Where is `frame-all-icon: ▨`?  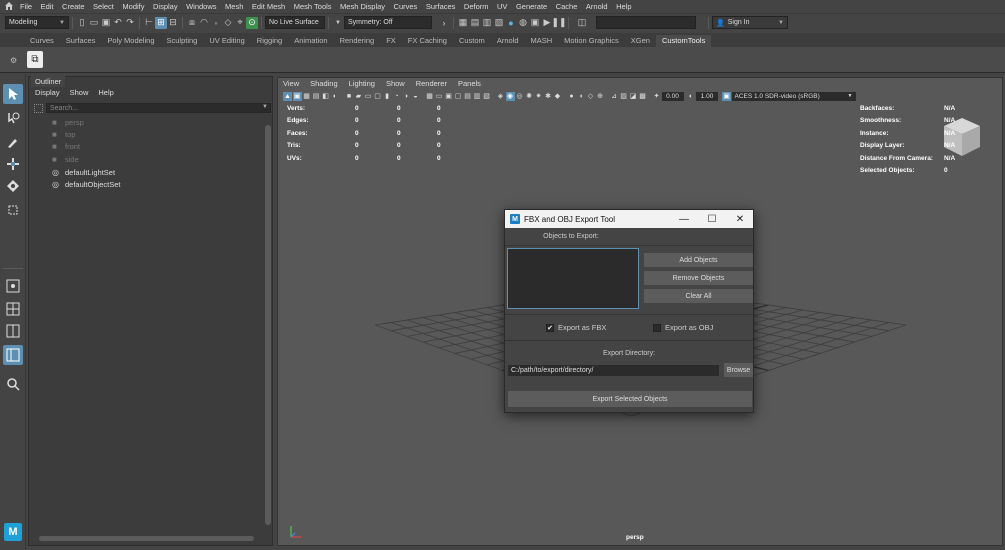 frame-all-icon: ▨ is located at coordinates (623, 96).